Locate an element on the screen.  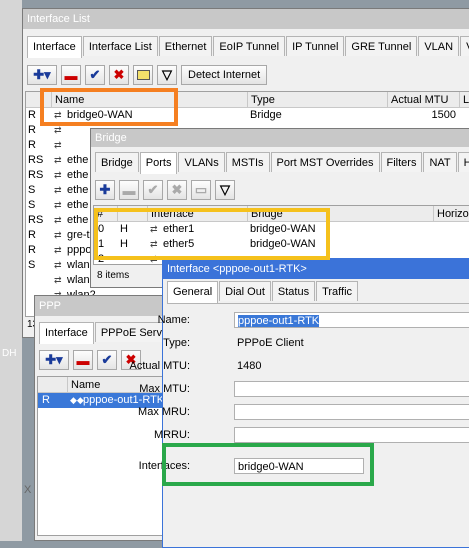
filter-button: ▽ is located at coordinates (167, 75).